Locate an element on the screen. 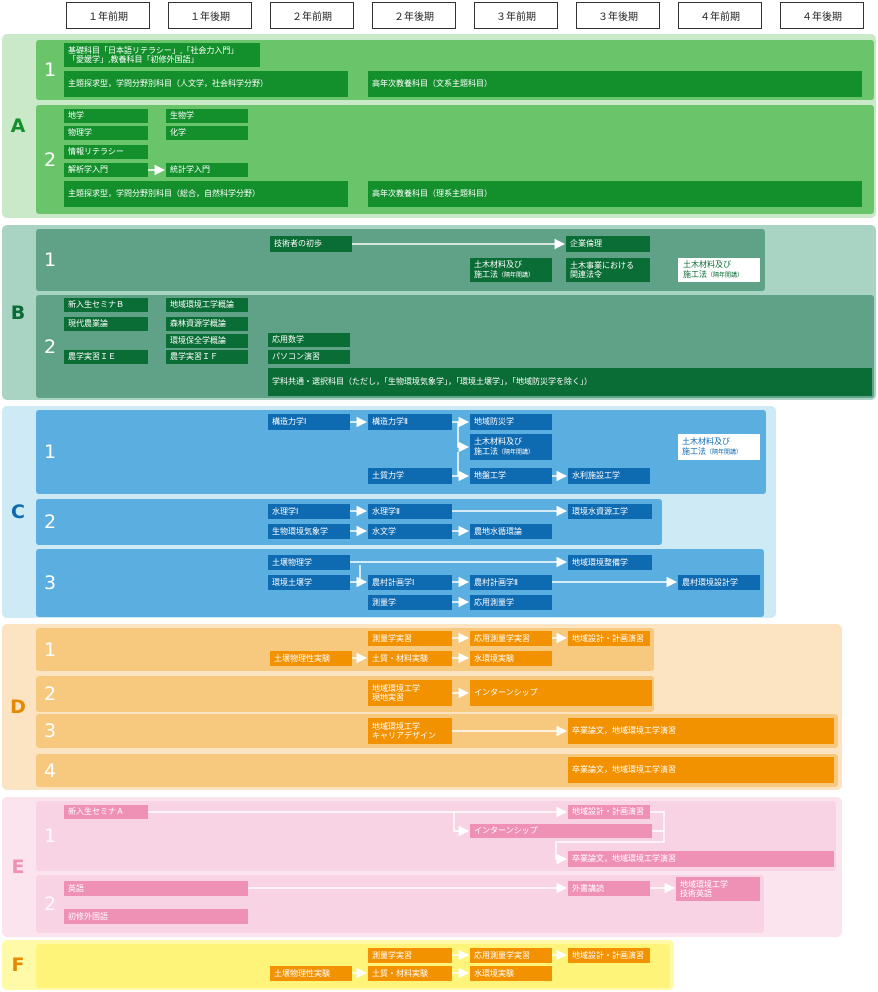 This screenshot has height=992, width=878. section-label-E: E is located at coordinates (18, 867).